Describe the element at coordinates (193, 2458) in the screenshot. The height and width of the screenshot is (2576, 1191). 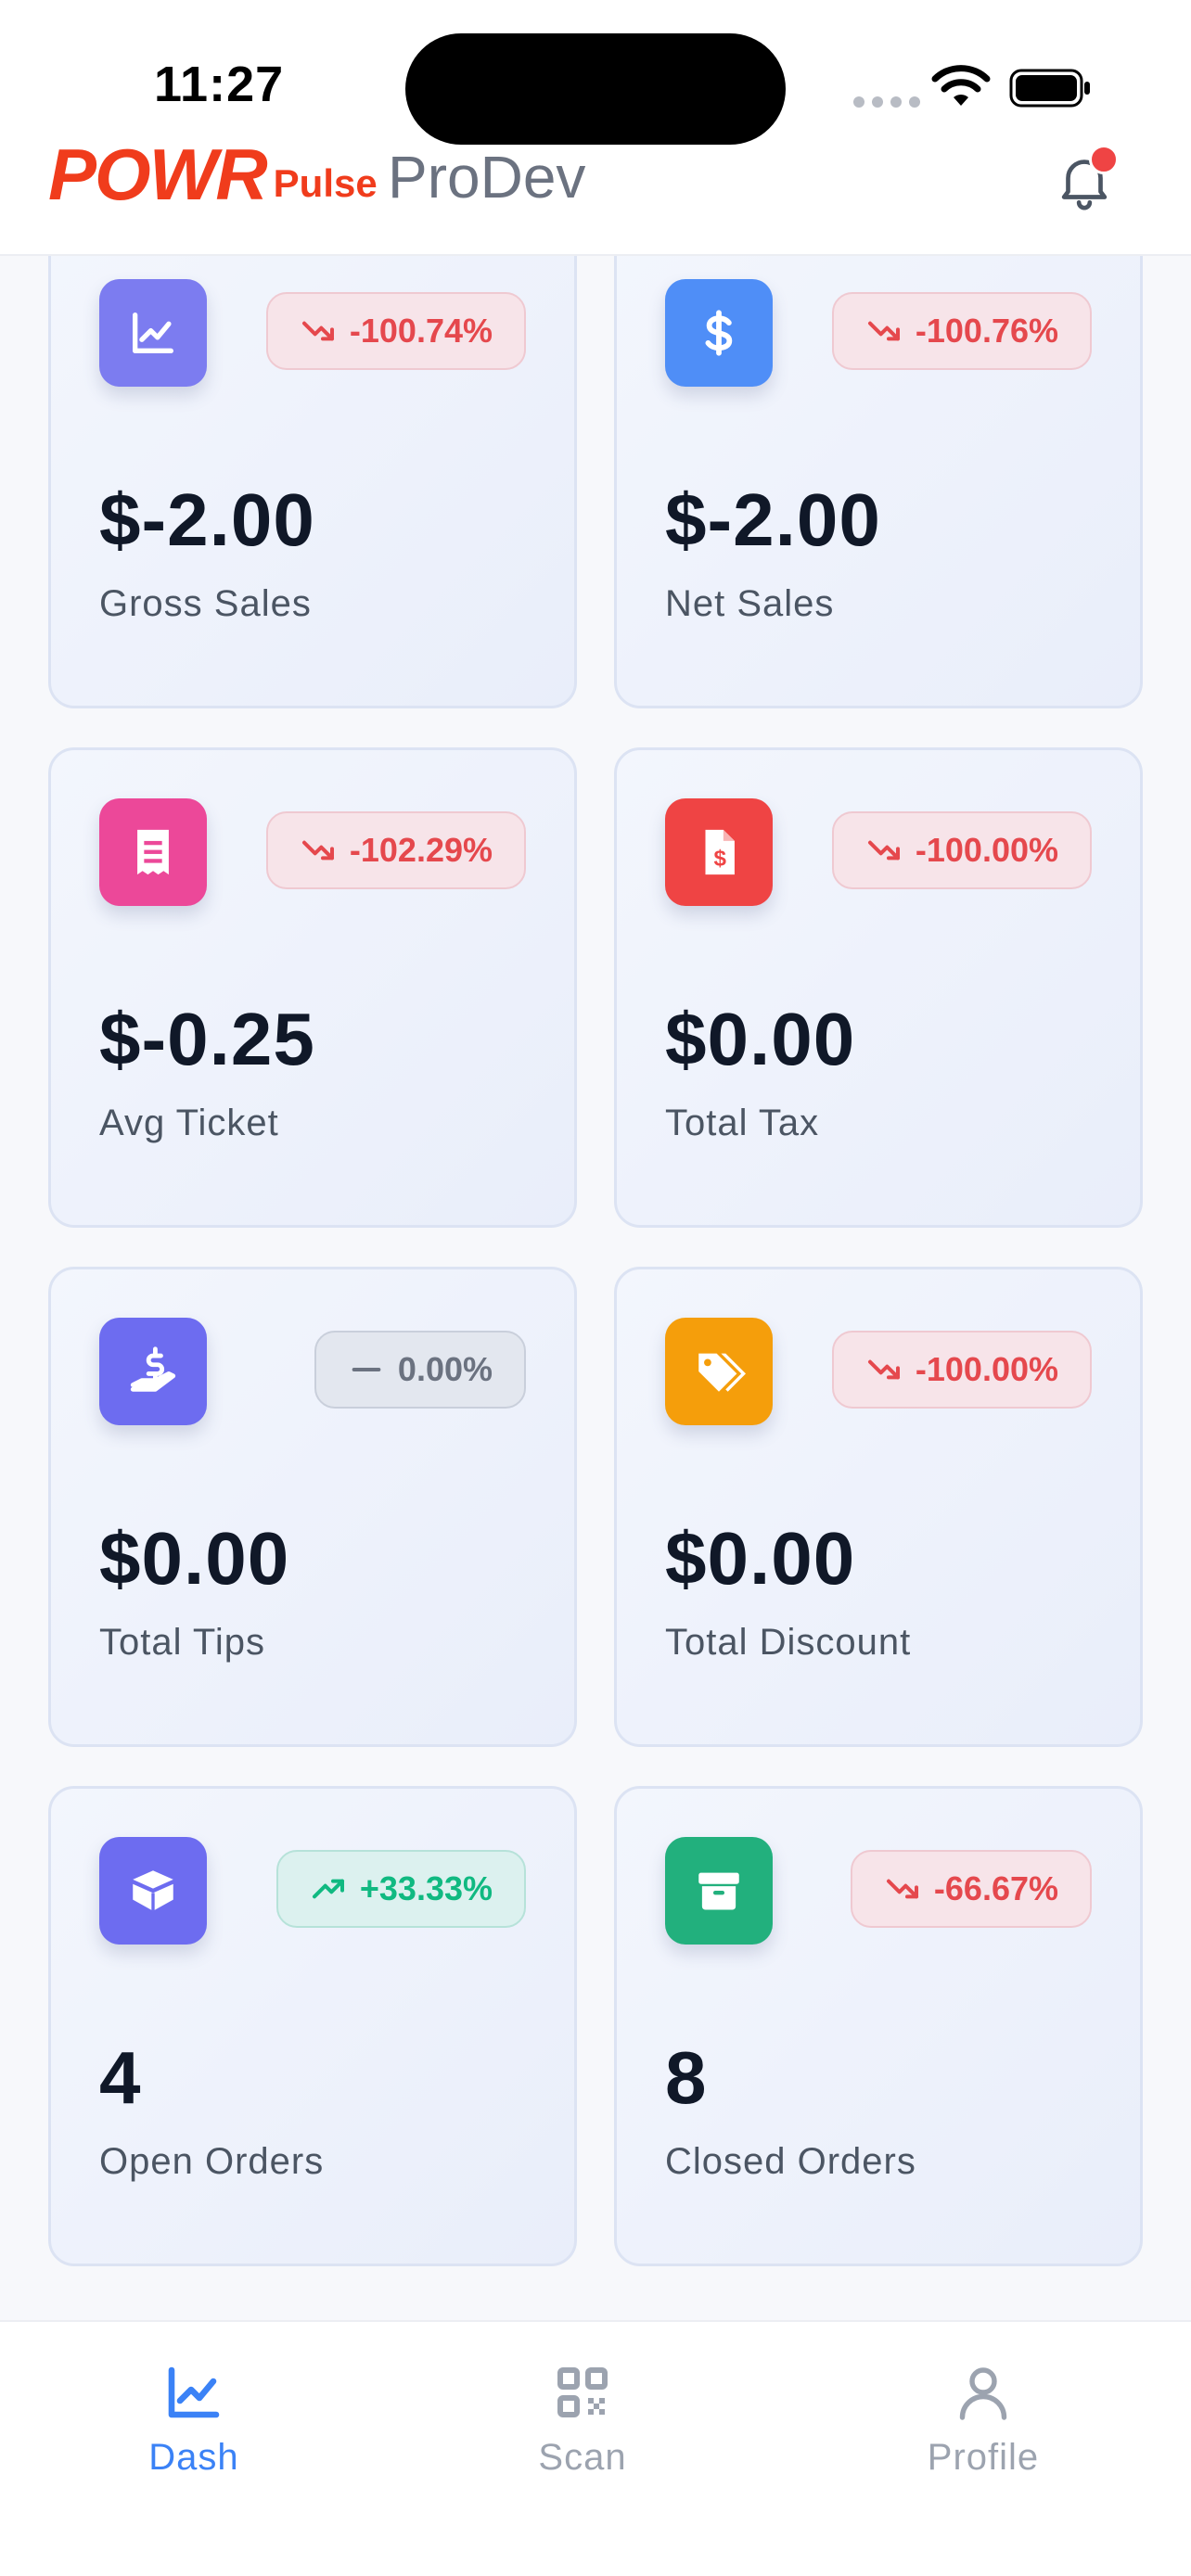
I see `tab-label: Dash` at that location.